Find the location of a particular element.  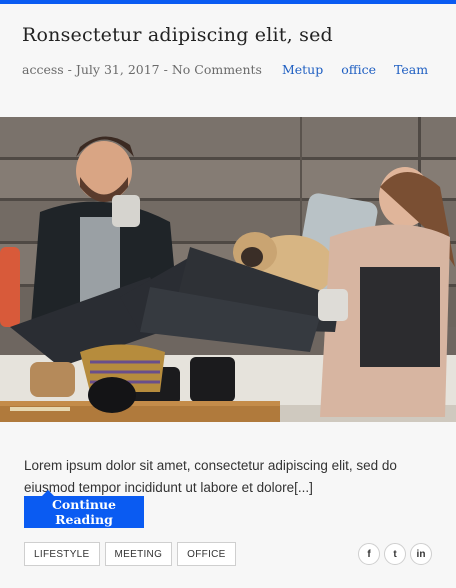

tag-office: OFFICE is located at coordinates (206, 554).